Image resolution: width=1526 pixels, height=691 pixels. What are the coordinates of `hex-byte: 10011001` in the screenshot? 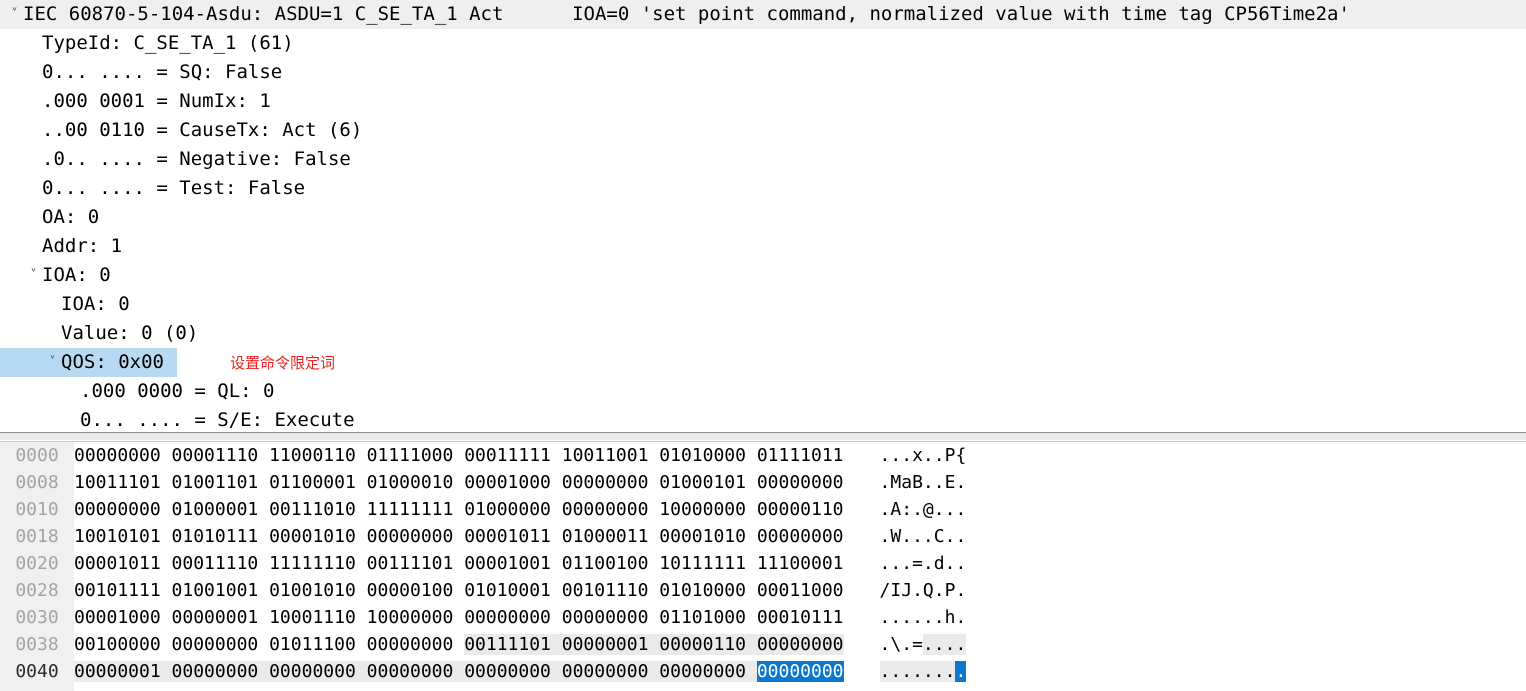 It's located at (605, 455).